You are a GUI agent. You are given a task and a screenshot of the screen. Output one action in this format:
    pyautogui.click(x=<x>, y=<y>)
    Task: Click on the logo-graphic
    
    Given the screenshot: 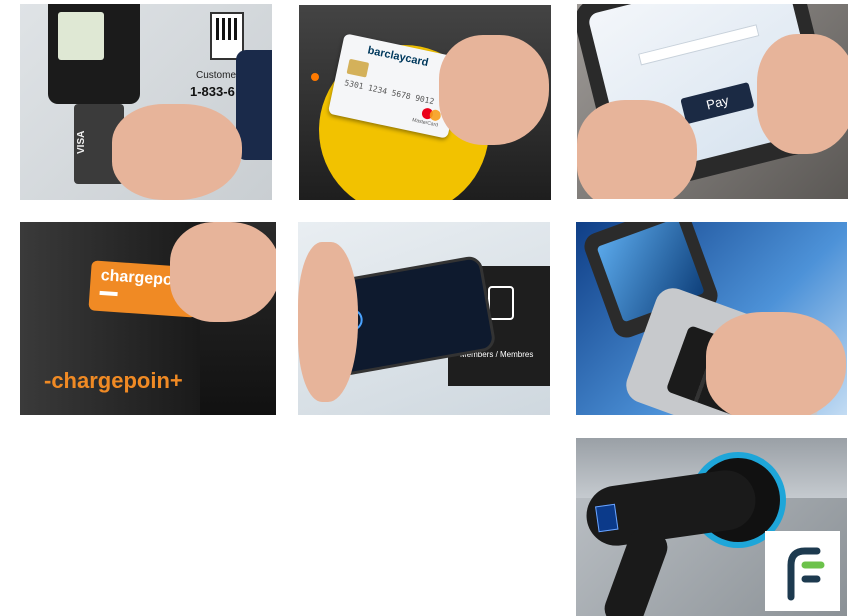 What is the action you would take?
    pyautogui.click(x=806, y=574)
    